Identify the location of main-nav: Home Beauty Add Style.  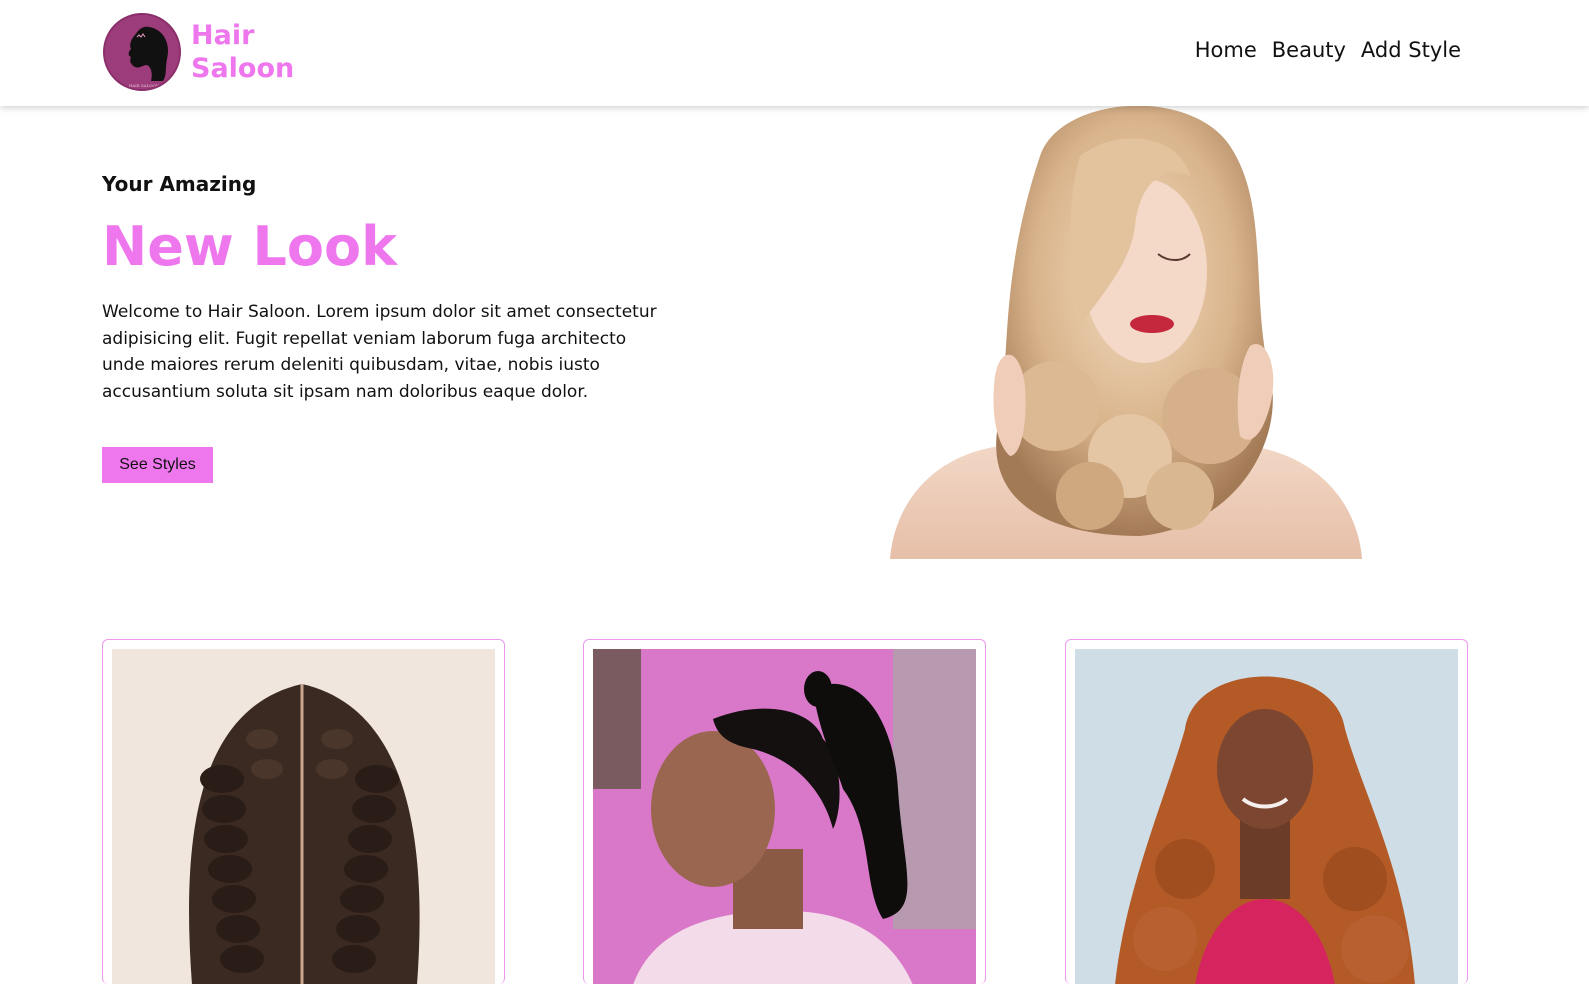
(1328, 50).